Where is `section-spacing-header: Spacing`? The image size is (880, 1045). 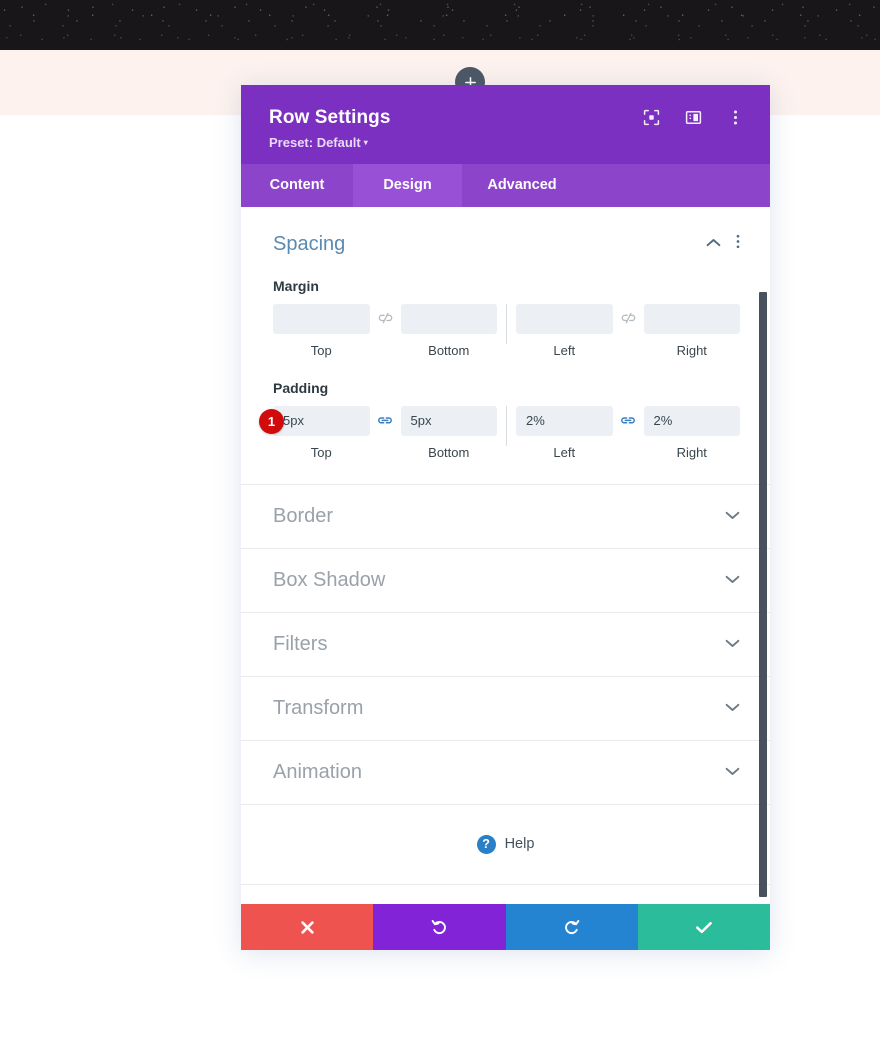
section-spacing-header: Spacing is located at coordinates (506, 244).